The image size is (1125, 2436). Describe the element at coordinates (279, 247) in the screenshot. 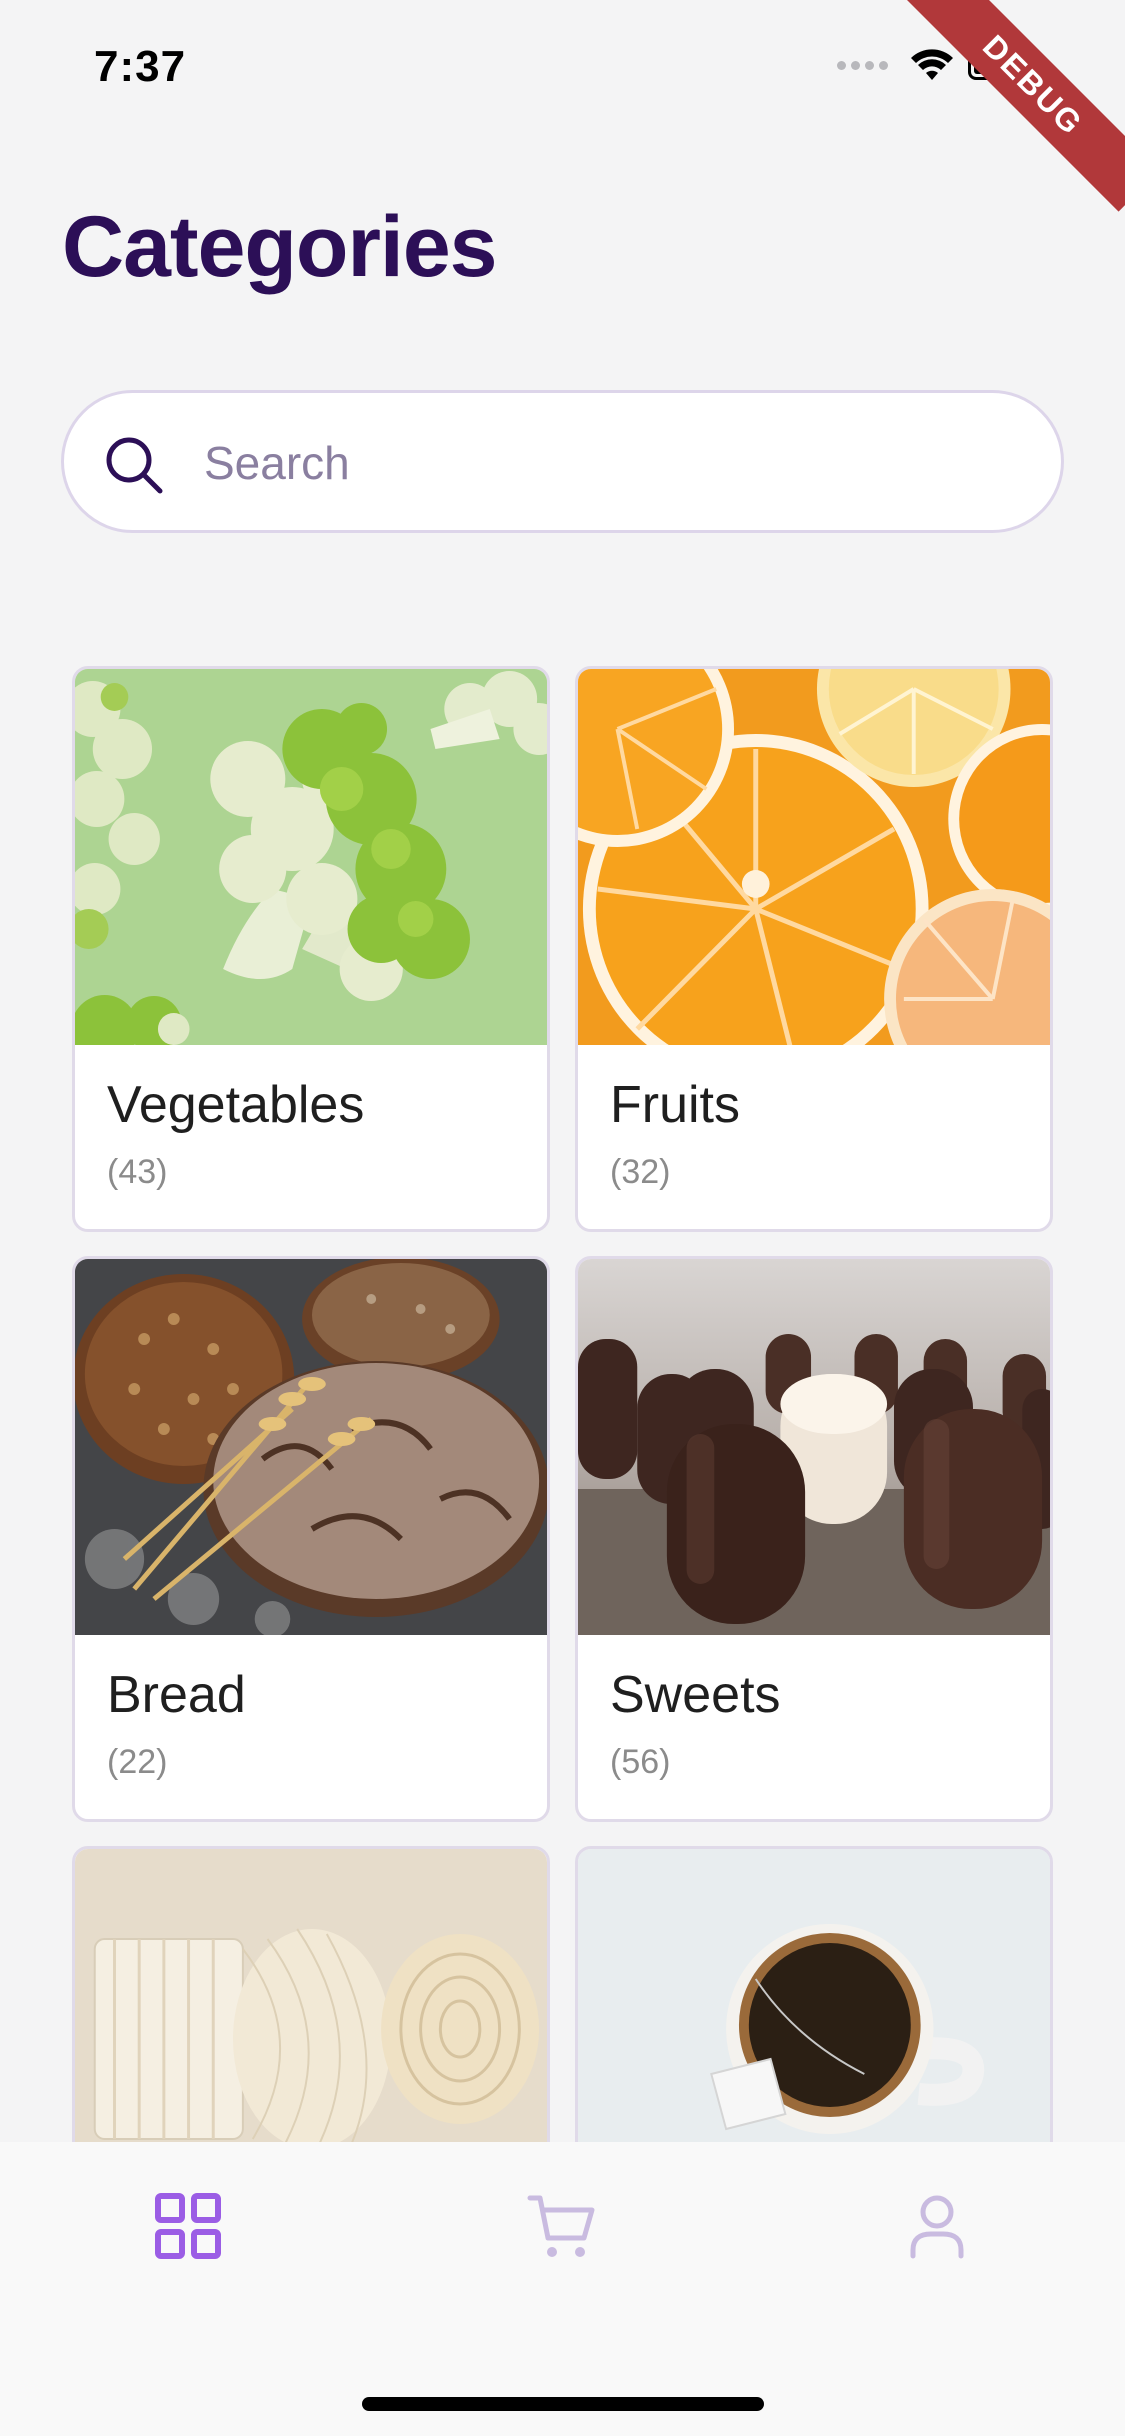

I see `page-title: Categories` at that location.